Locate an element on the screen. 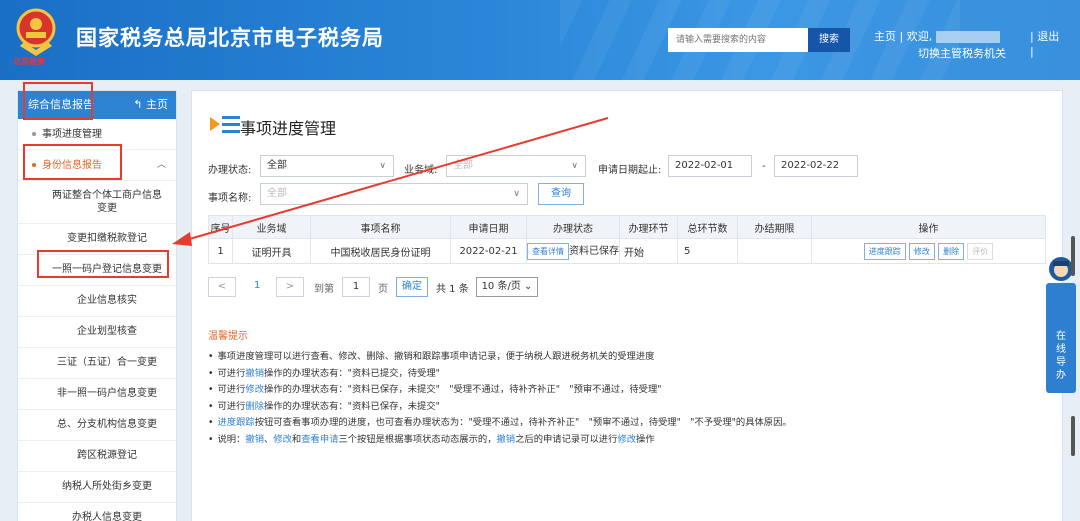 Image resolution: width=1080 pixels, height=521 pixels. page-size-select: 10 条/页 ⌄ is located at coordinates (507, 287).